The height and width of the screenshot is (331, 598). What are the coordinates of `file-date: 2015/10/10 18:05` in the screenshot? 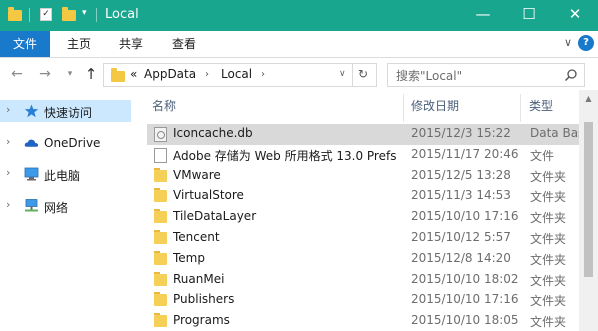 It's located at (465, 320).